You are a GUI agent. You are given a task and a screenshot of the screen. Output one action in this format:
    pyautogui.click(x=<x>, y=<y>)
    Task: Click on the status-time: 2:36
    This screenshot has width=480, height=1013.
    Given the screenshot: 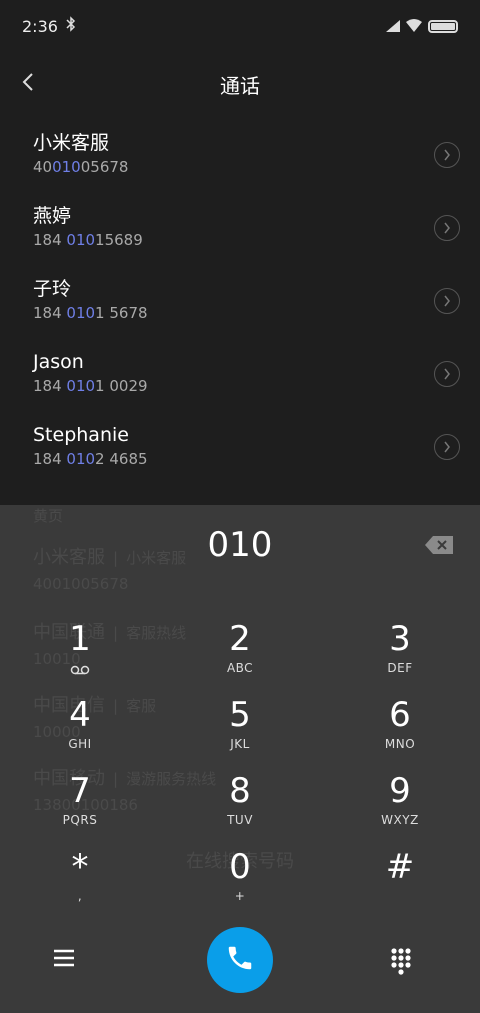 What is the action you would take?
    pyautogui.click(x=40, y=26)
    